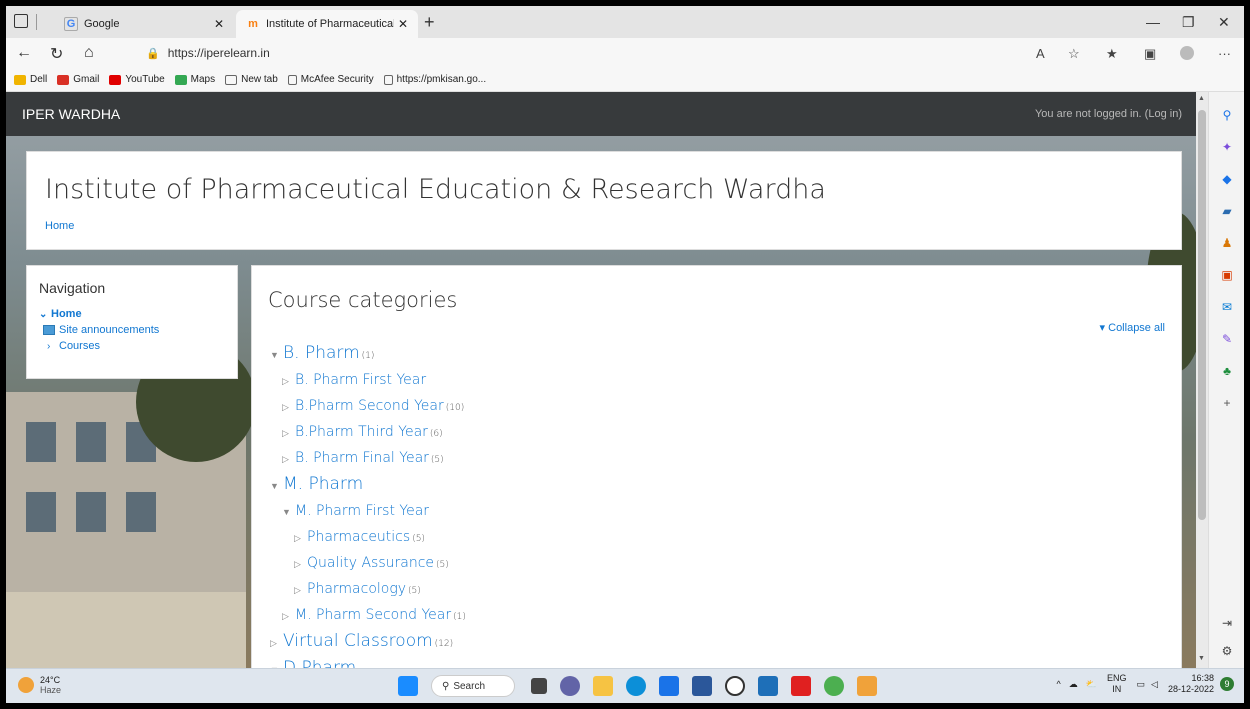  I want to click on page-scrollbar: ▲ ▼, so click(1202, 380).